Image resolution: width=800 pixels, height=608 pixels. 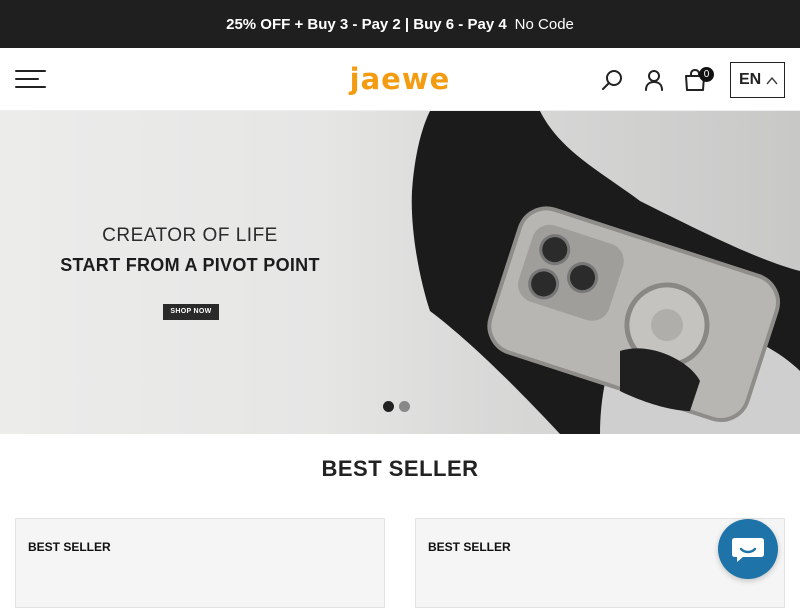 I want to click on chat-button, so click(x=748, y=549).